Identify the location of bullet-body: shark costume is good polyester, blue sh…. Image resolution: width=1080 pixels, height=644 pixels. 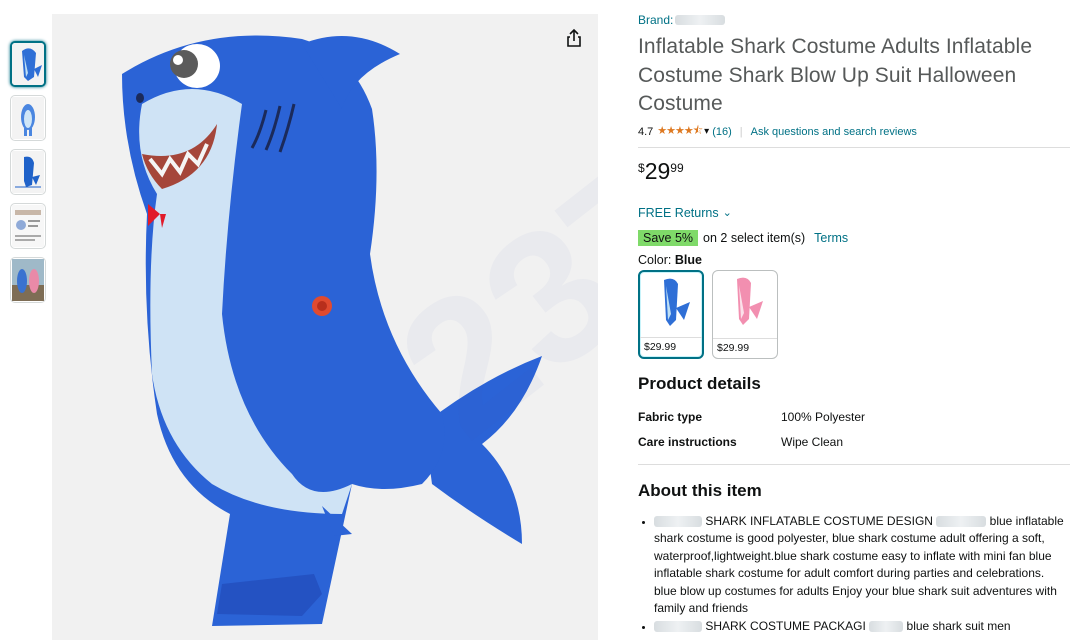
(855, 573).